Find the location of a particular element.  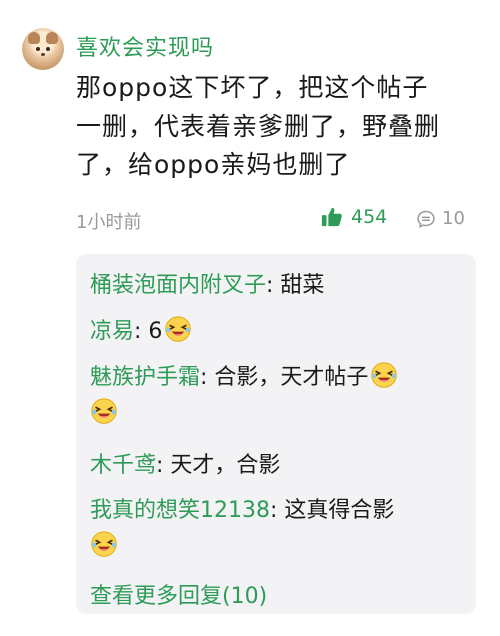

reply-item: 木千鸢: 天才，合影 is located at coordinates (185, 463).